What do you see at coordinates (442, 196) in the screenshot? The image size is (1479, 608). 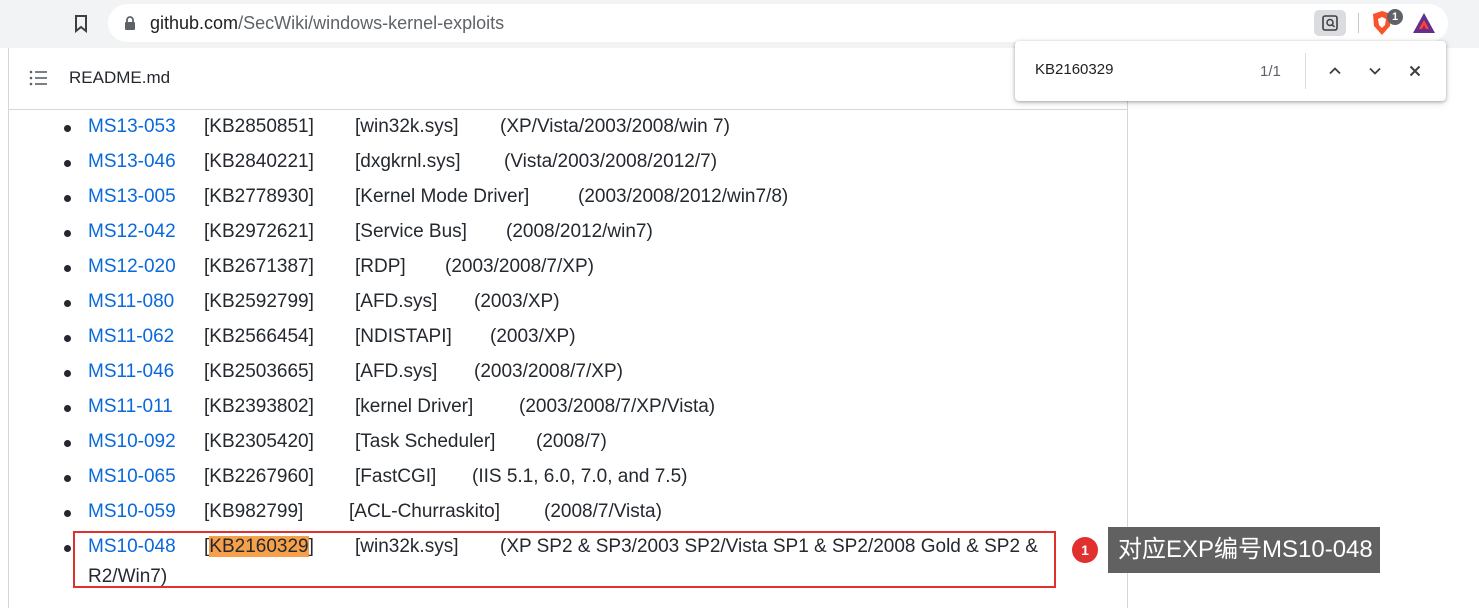 I see `component: [Kernel Mode Driver]` at bounding box center [442, 196].